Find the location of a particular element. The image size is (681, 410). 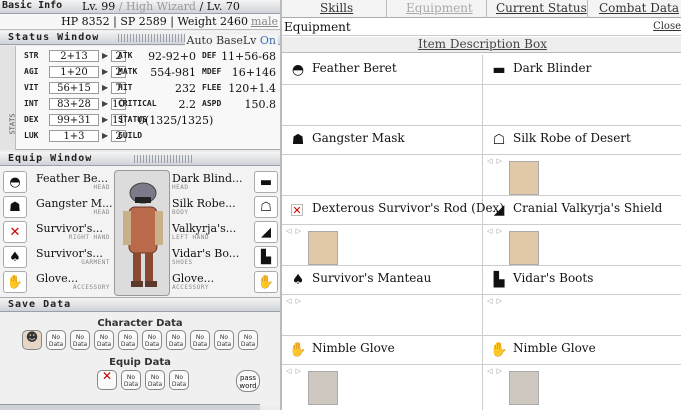

equipment-title: Equipment is located at coordinates (317, 27).